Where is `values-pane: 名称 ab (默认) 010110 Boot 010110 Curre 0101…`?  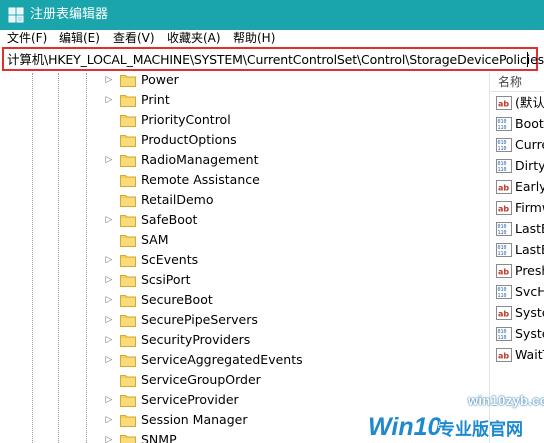
values-pane: 名称 ab (默认) 010110 Boot 010110 Curre 0101… is located at coordinates (517, 258).